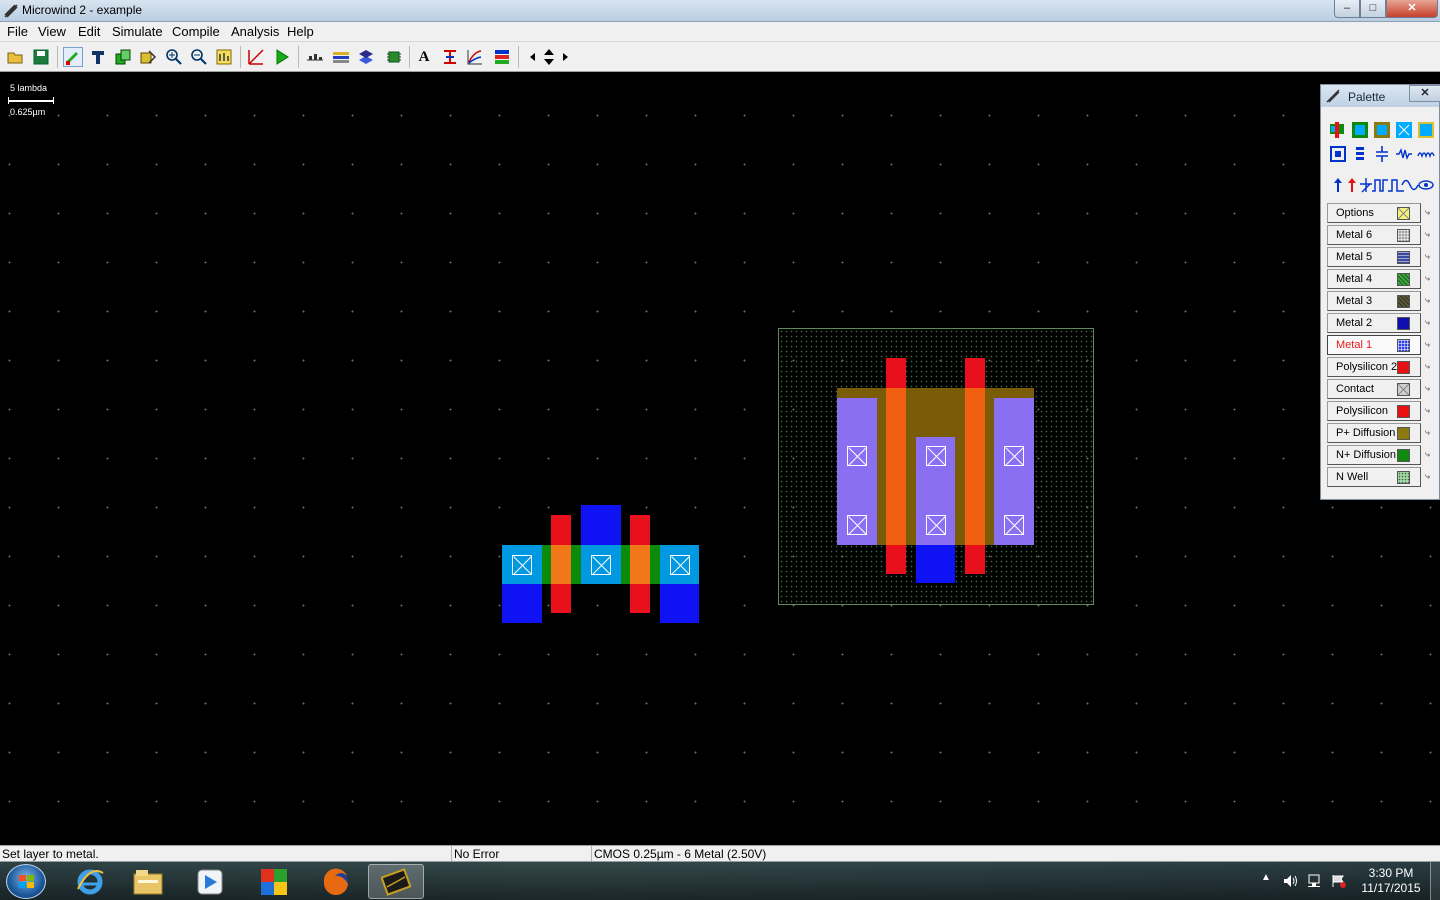 This screenshot has width=1440, height=900. What do you see at coordinates (1374, 213) in the screenshot?
I see `layer-button-options: Options` at bounding box center [1374, 213].